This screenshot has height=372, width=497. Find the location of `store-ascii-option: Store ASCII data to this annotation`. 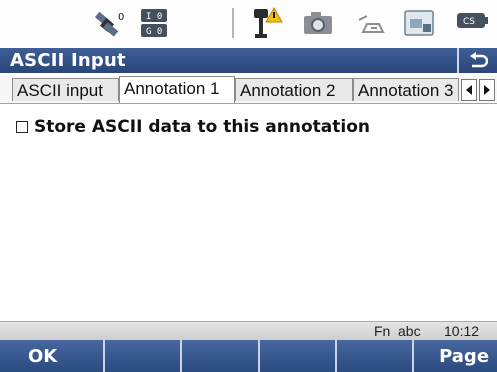

store-ascii-option: Store ASCII data to this annotation is located at coordinates (193, 127).